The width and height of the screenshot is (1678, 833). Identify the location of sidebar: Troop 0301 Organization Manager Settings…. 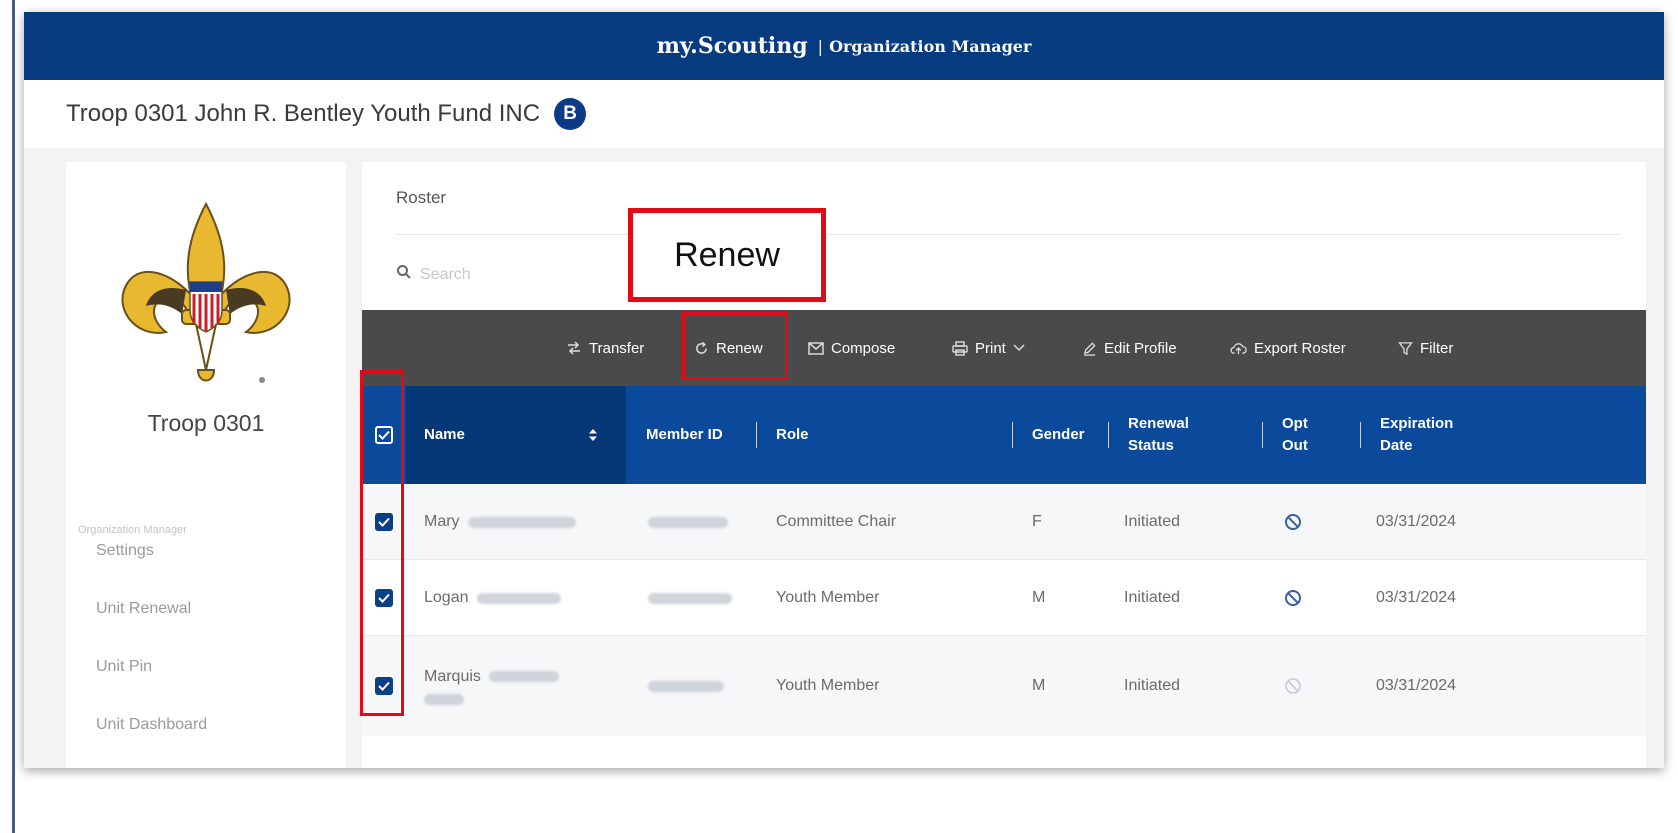
(206, 465).